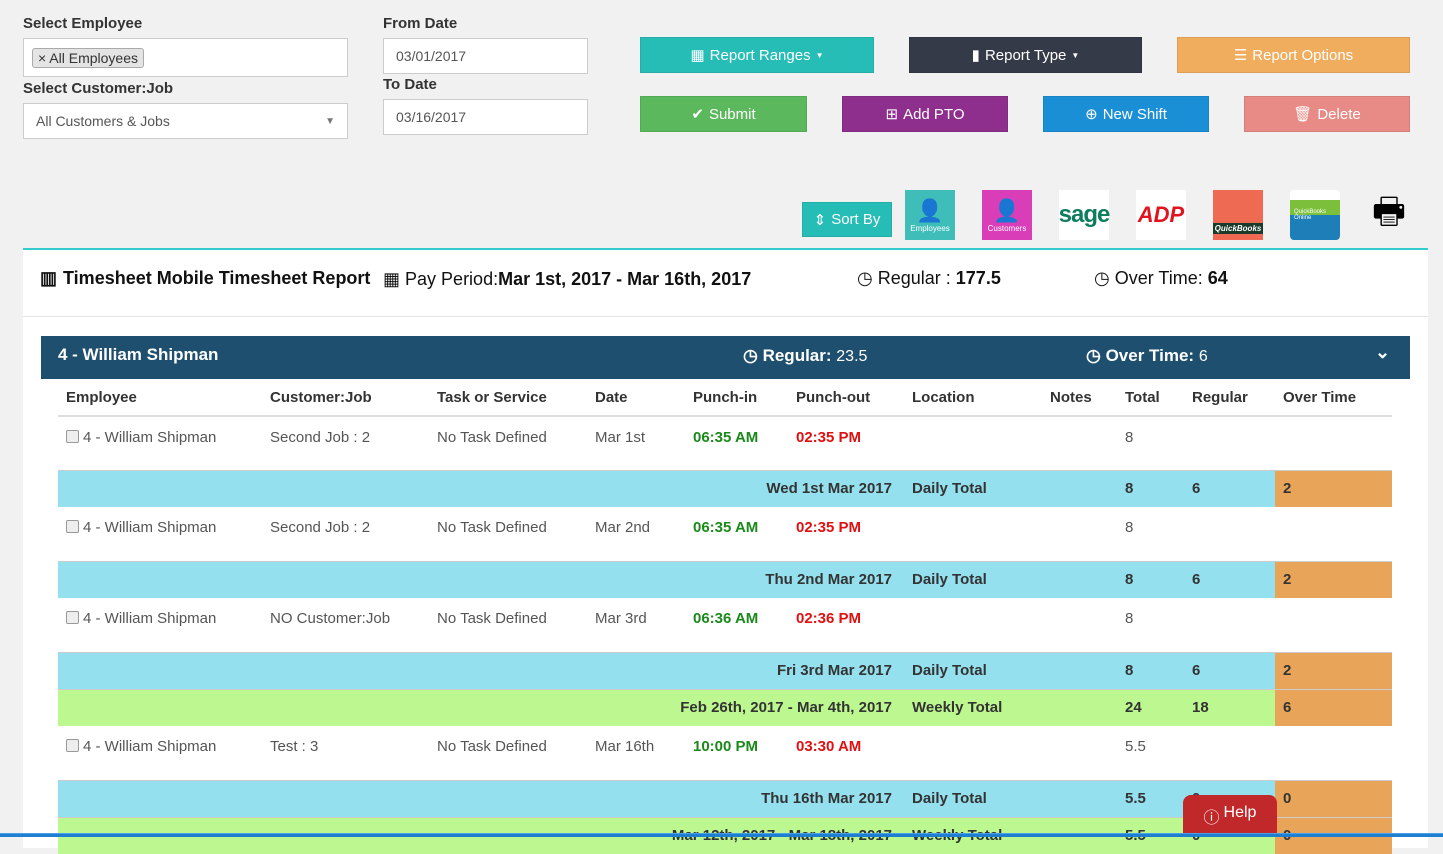 The height and width of the screenshot is (854, 1443). Describe the element at coordinates (829, 437) in the screenshot. I see `punch-out-cell: 02:35 PM` at that location.